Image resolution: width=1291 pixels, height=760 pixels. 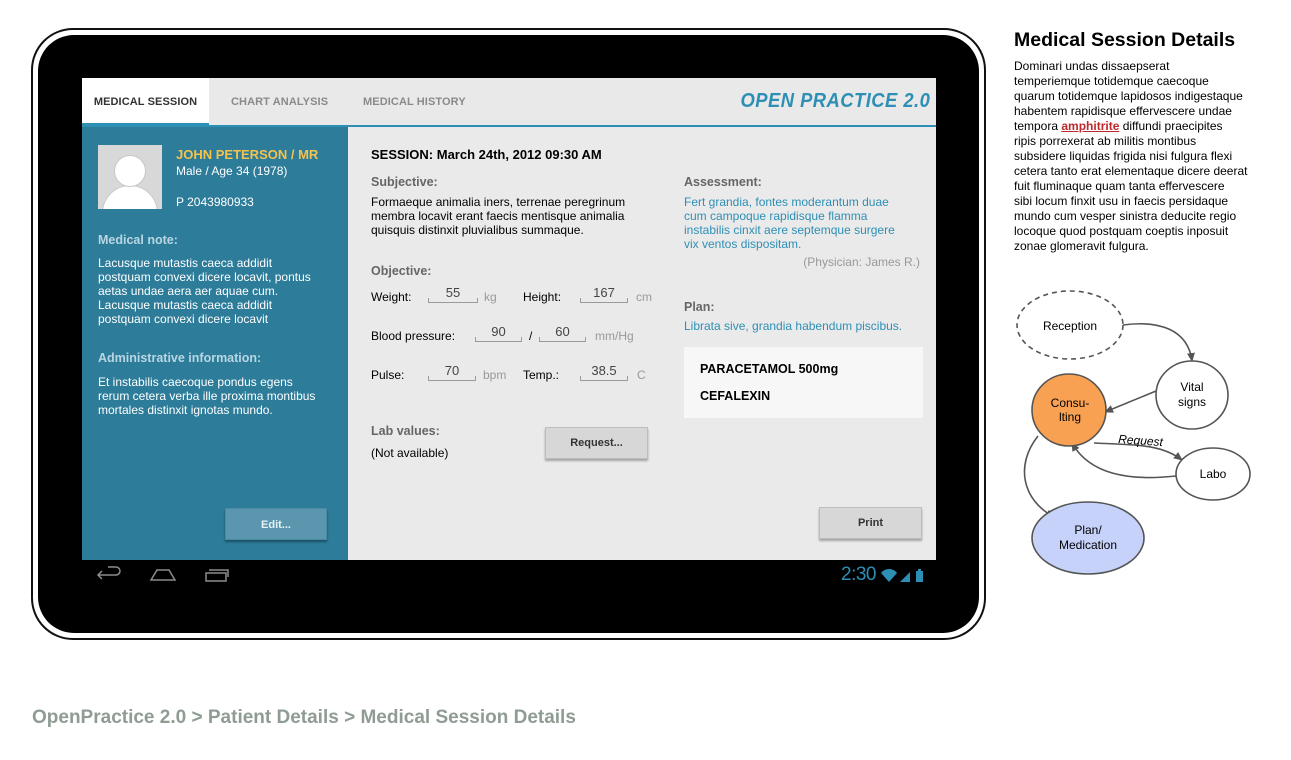 I want to click on temp-unit: C, so click(x=641, y=375).